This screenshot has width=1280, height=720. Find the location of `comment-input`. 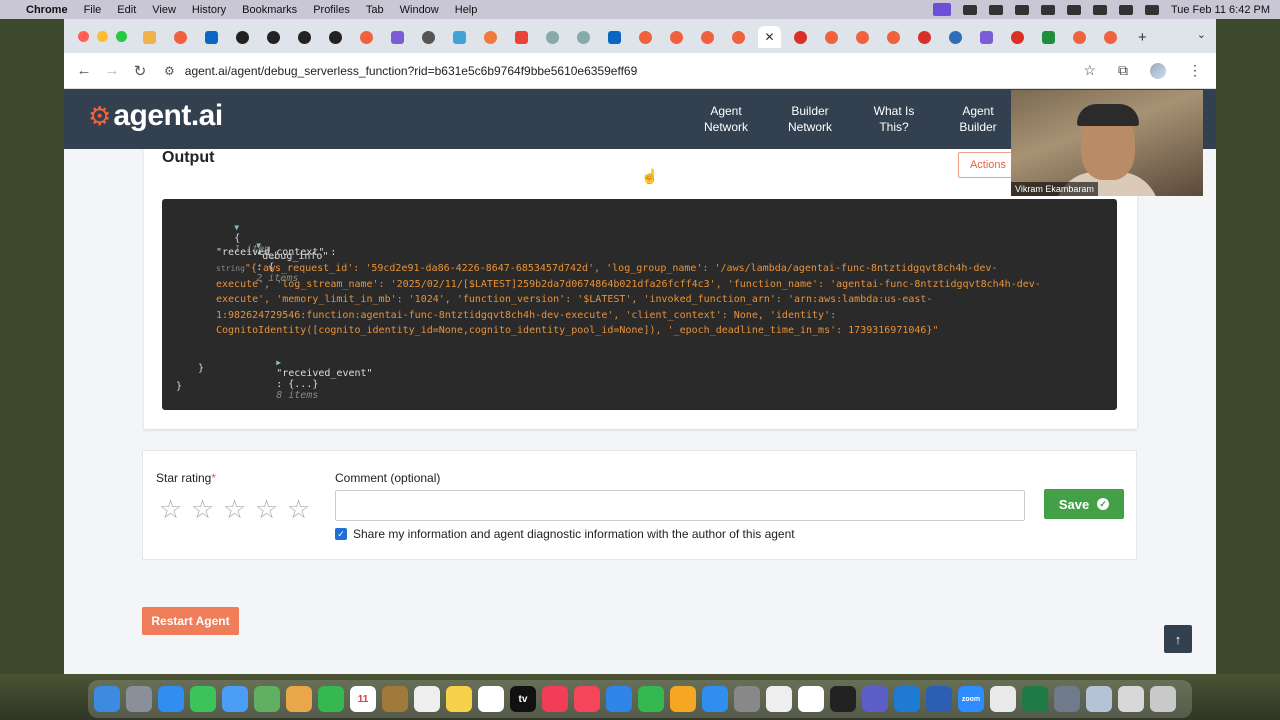

comment-input is located at coordinates (680, 505).